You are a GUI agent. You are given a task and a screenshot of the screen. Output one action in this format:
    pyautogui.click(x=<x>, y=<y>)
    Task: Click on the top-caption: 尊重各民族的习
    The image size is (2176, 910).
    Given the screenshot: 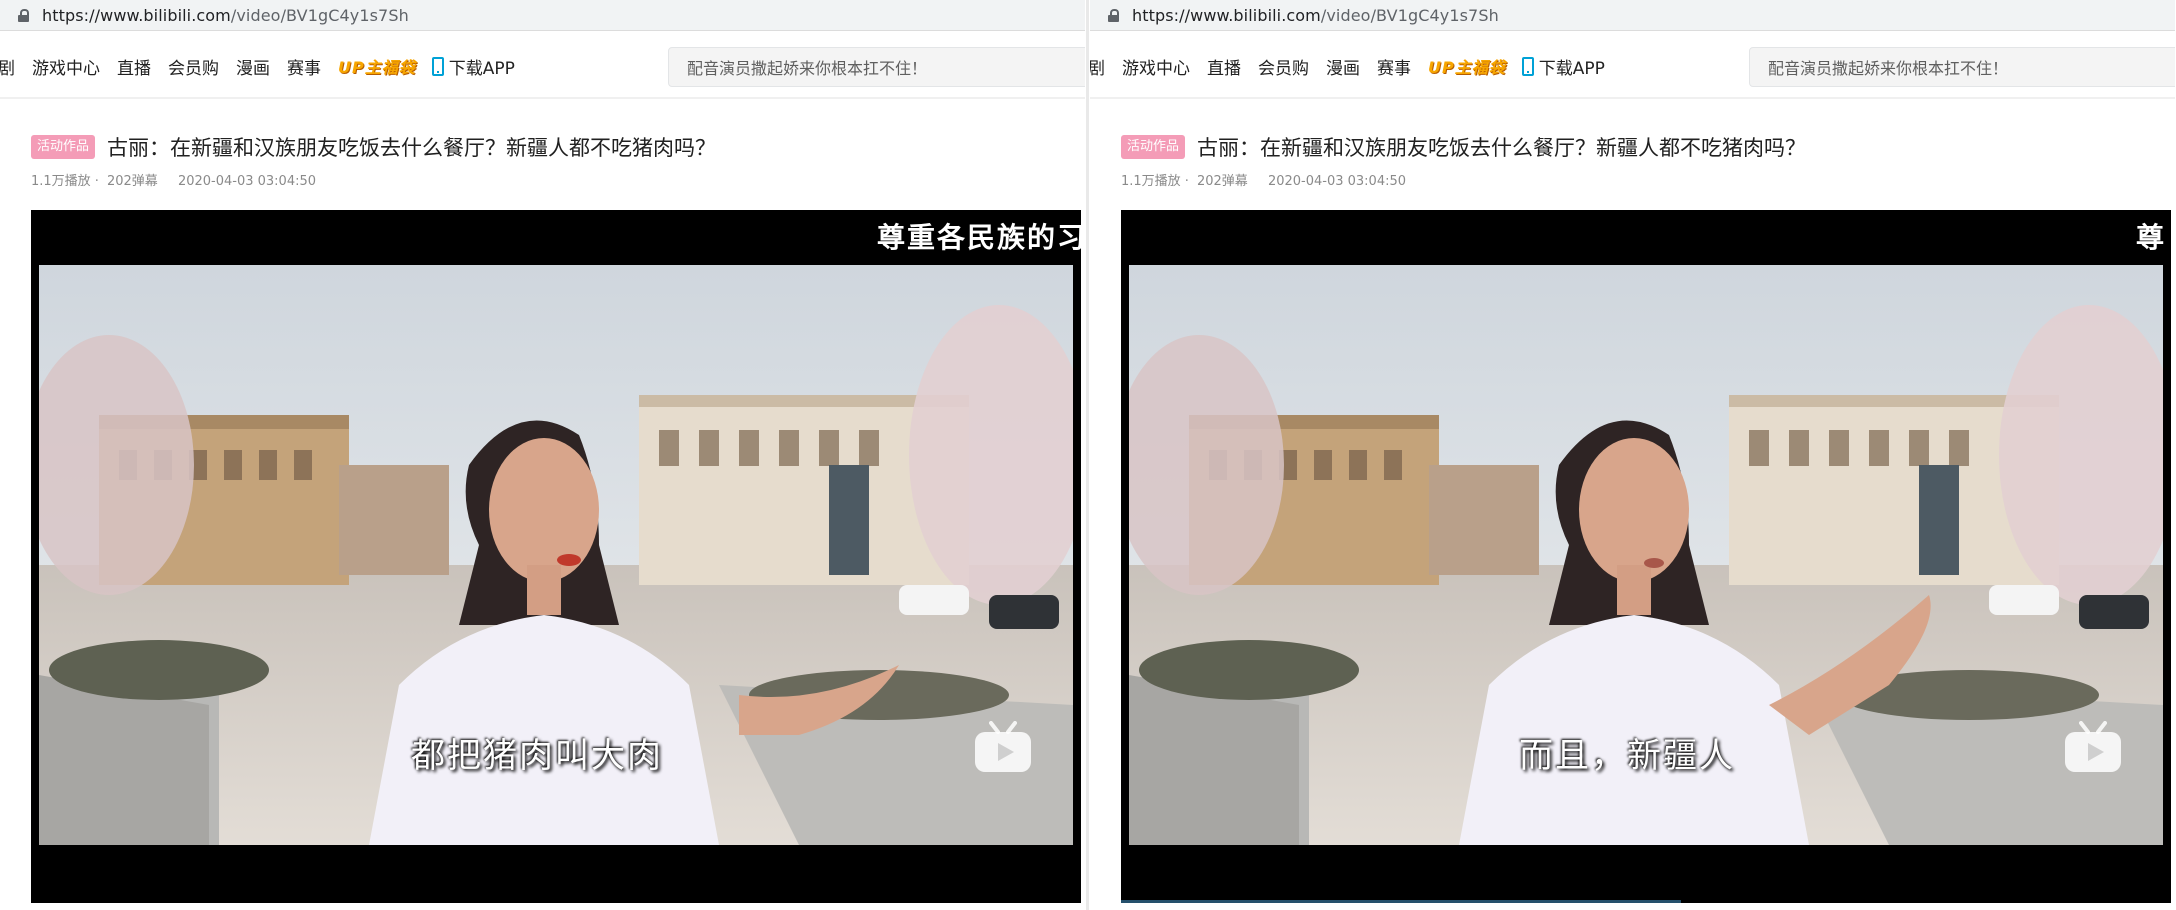 What is the action you would take?
    pyautogui.click(x=979, y=237)
    